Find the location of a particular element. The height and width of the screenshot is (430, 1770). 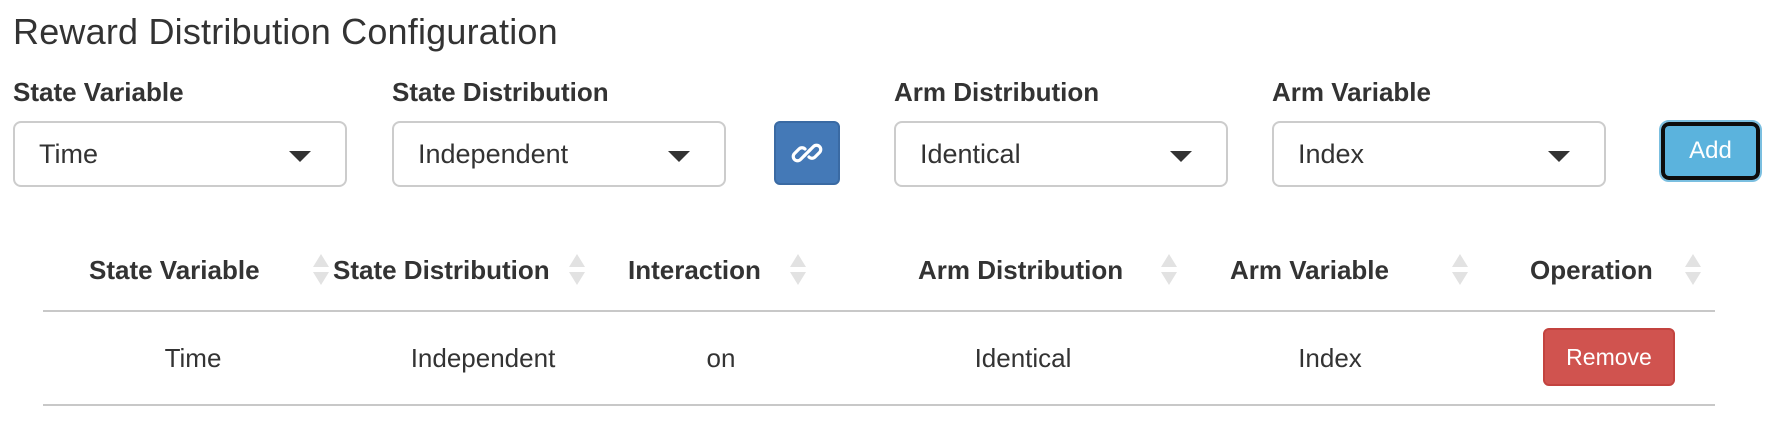

arm-variable-value: Index is located at coordinates (1331, 154).